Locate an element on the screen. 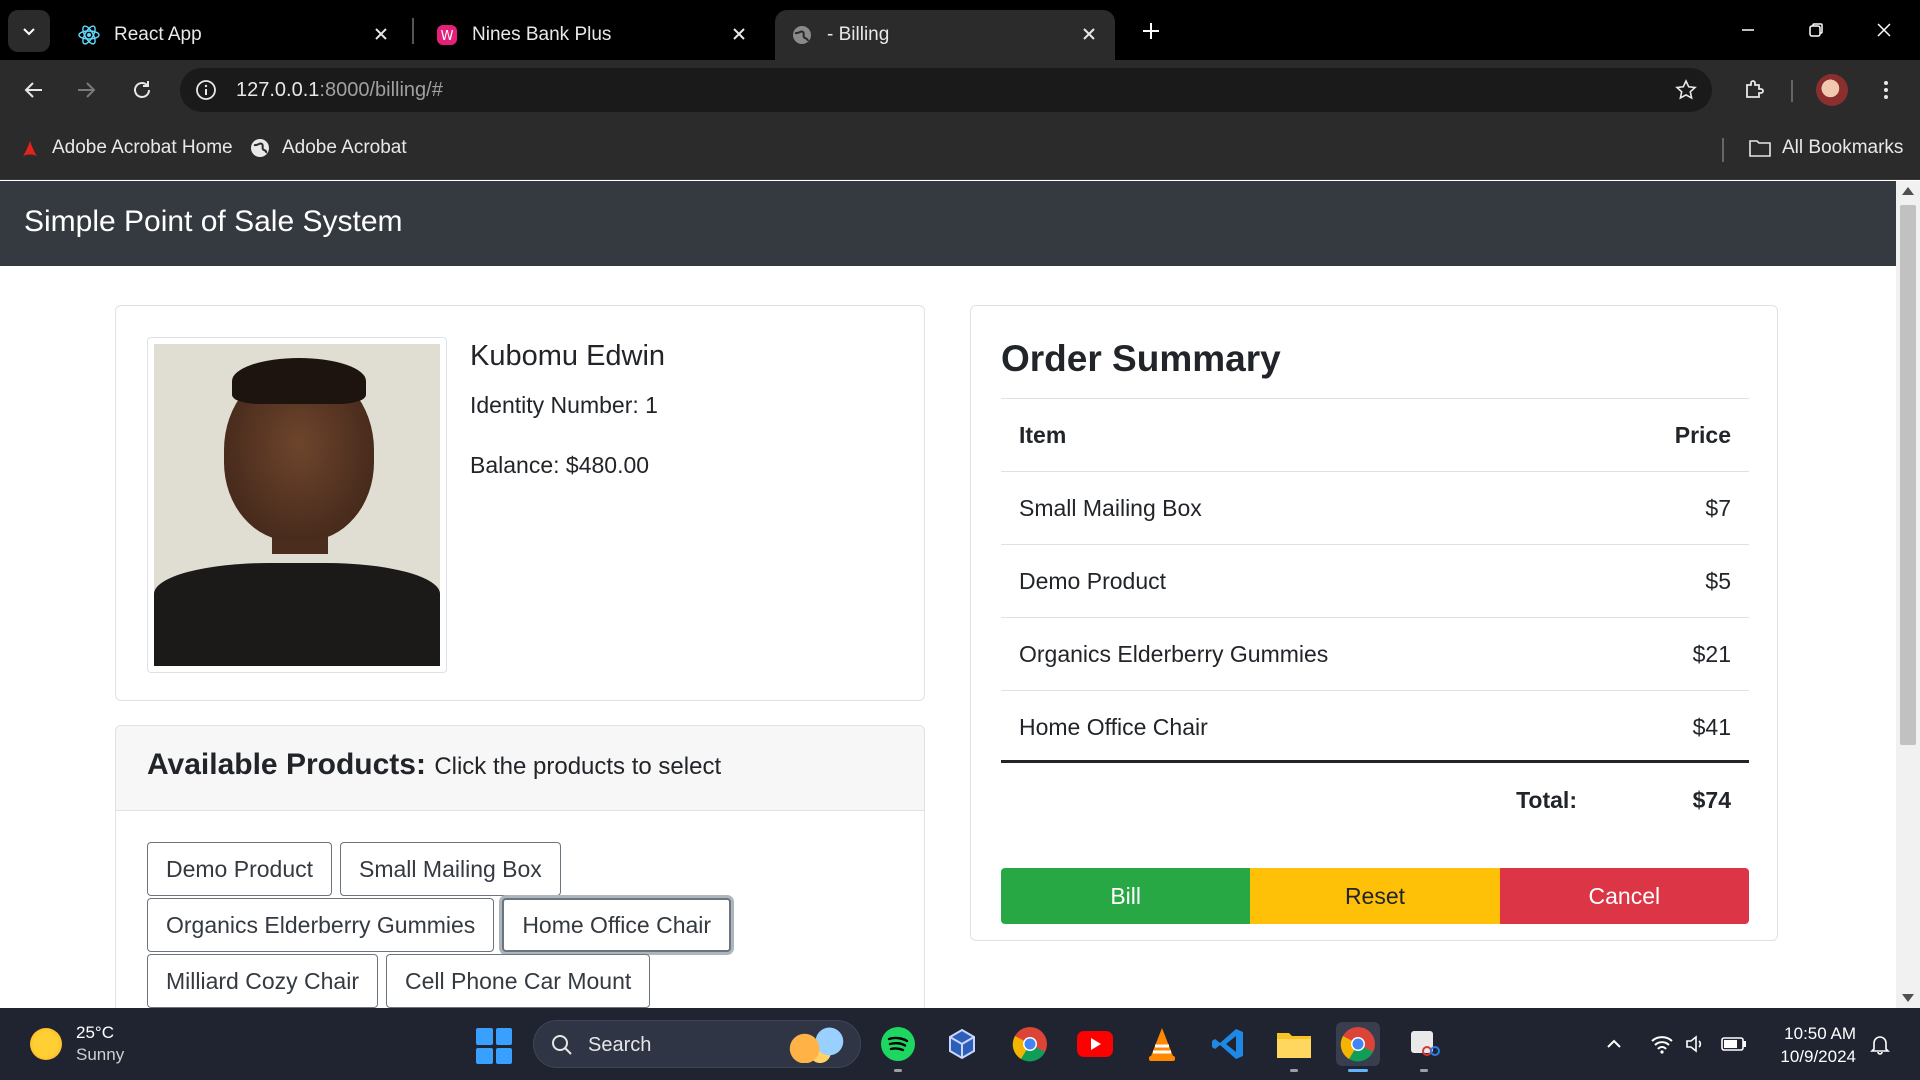 The image size is (1920, 1080). products-subtitle: Click the products to select is located at coordinates (578, 766).